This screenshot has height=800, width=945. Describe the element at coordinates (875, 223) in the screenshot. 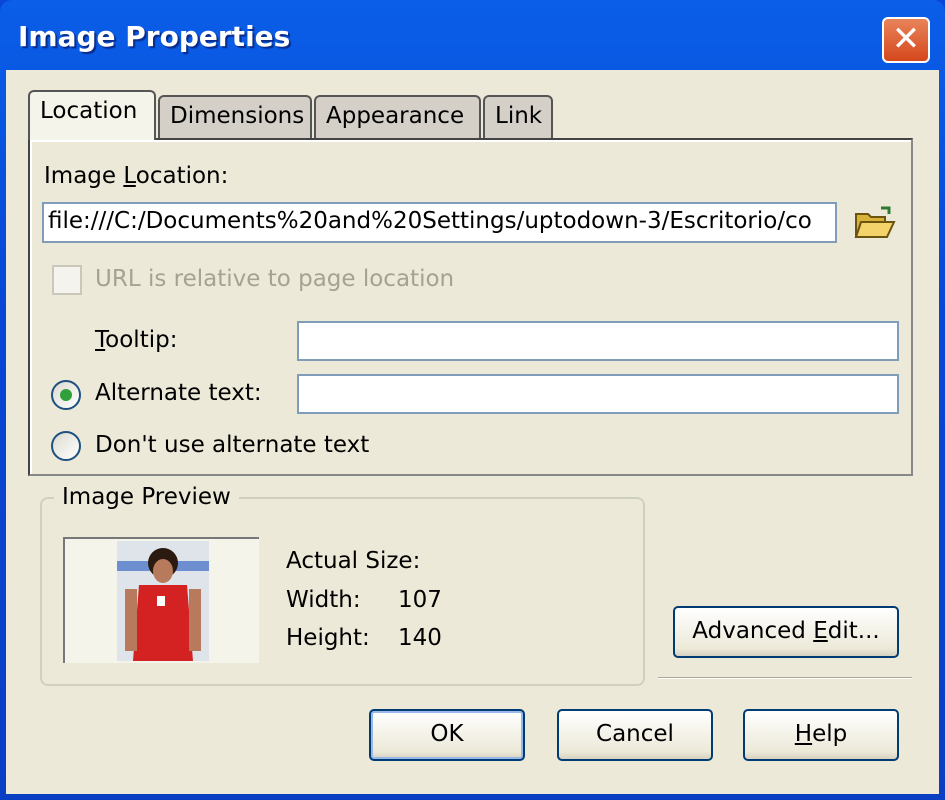

I see `open-folder-icon` at that location.